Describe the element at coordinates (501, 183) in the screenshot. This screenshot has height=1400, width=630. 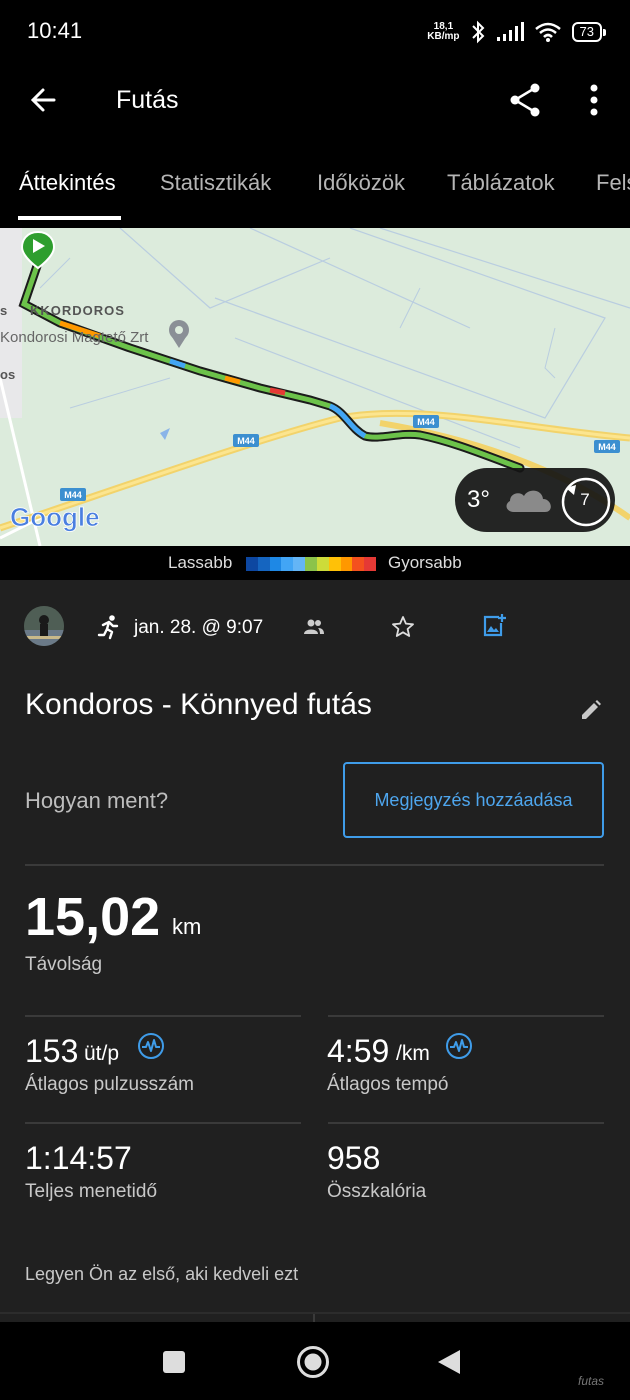
I see `tab-tables: Táblázatok` at that location.